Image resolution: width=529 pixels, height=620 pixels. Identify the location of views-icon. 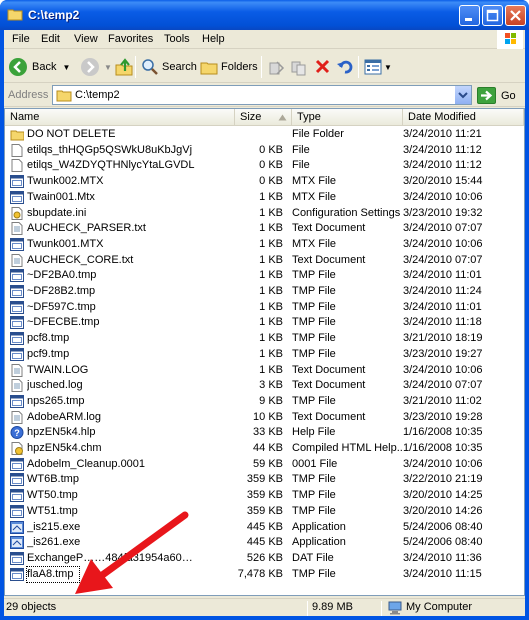
(373, 67).